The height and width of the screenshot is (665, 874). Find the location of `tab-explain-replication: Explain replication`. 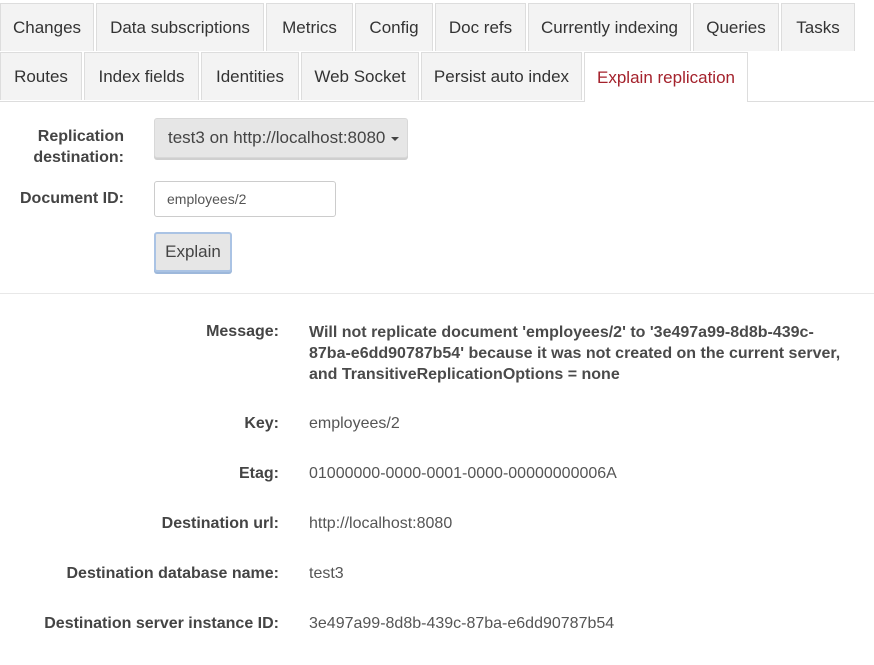

tab-explain-replication: Explain replication is located at coordinates (666, 77).